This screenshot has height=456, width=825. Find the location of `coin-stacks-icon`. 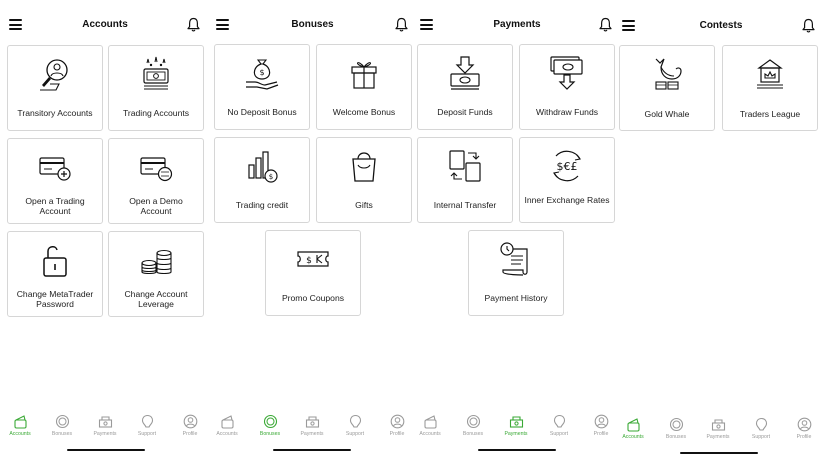

coin-stacks-icon is located at coordinates (156, 262).